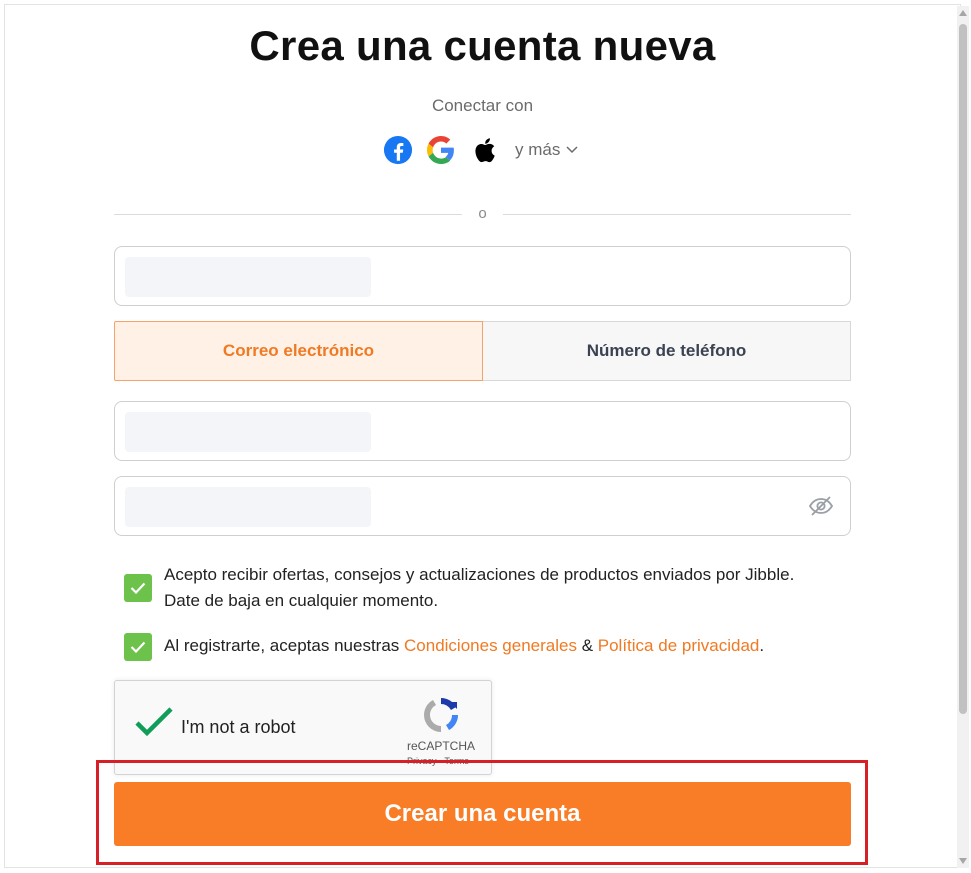 The image size is (971, 873). What do you see at coordinates (248, 432) in the screenshot?
I see `email-input` at bounding box center [248, 432].